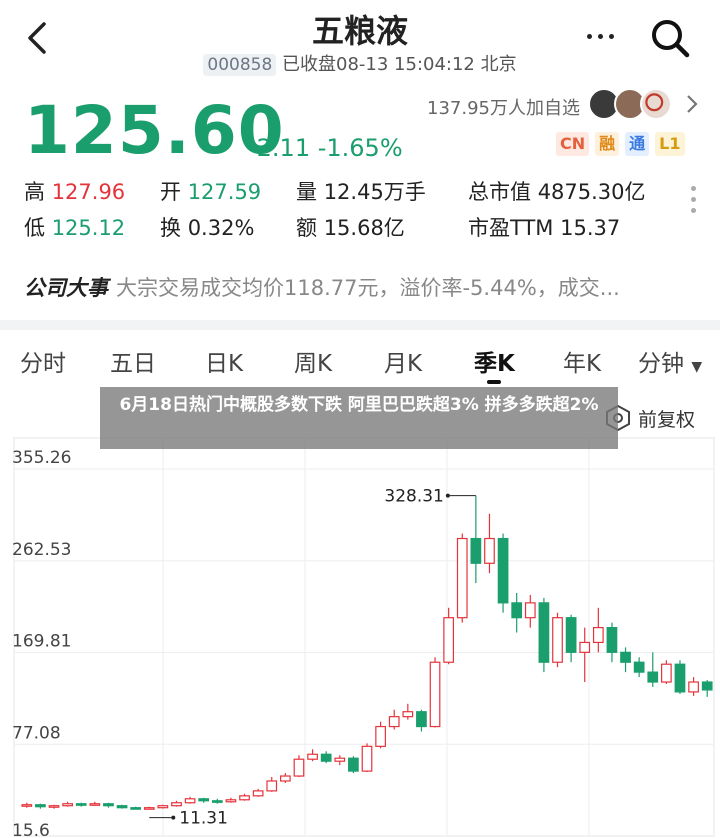 This screenshot has height=838, width=720. I want to click on y-tick-label: 169.81, so click(41, 642).